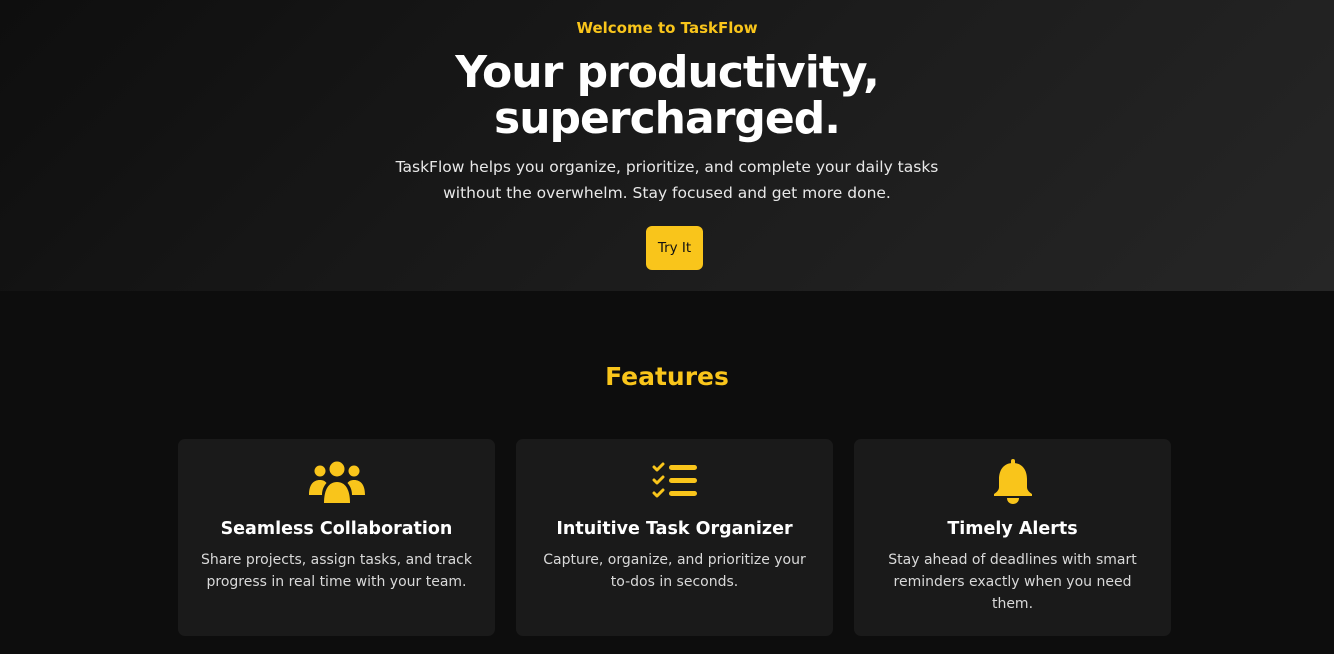  What do you see at coordinates (667, 72) in the screenshot?
I see `hero-headline-line1: Your productivity,` at bounding box center [667, 72].